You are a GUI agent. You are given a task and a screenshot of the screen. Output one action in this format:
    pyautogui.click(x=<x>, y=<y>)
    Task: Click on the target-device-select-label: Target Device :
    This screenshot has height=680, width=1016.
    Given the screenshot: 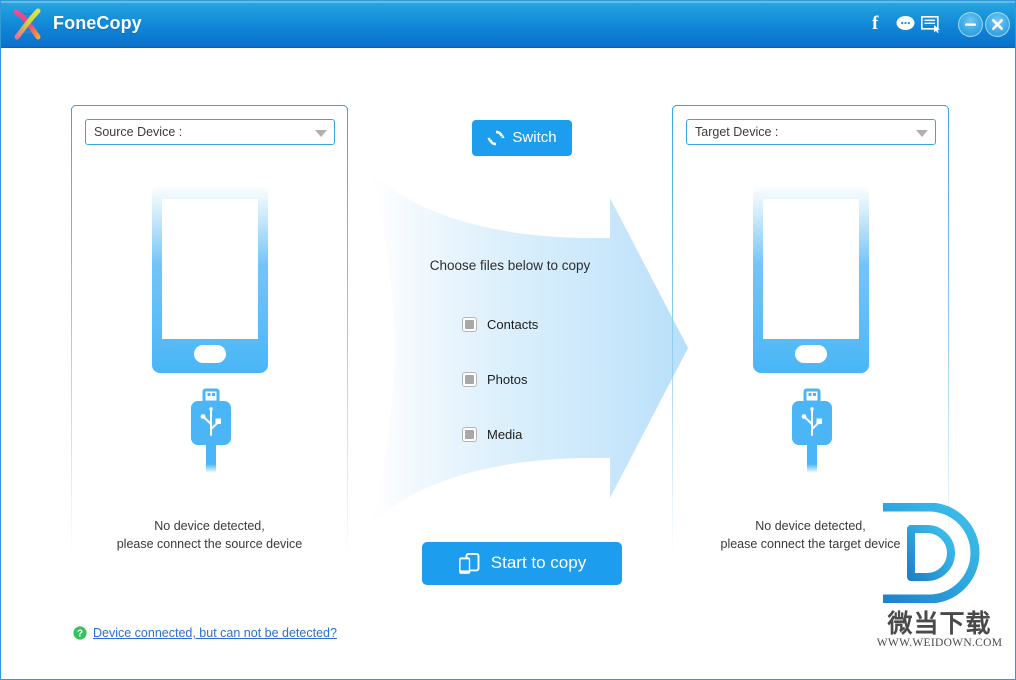 What is the action you would take?
    pyautogui.click(x=737, y=132)
    